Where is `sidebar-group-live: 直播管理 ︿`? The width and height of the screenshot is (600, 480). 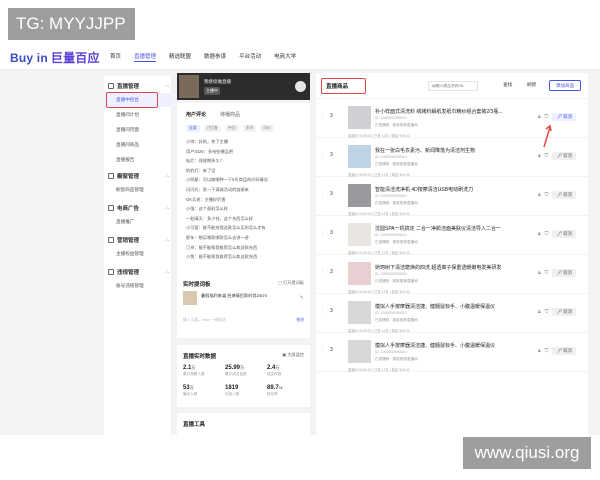
sidebar-group-live: 直播管理 ︿ is located at coordinates (139, 86).